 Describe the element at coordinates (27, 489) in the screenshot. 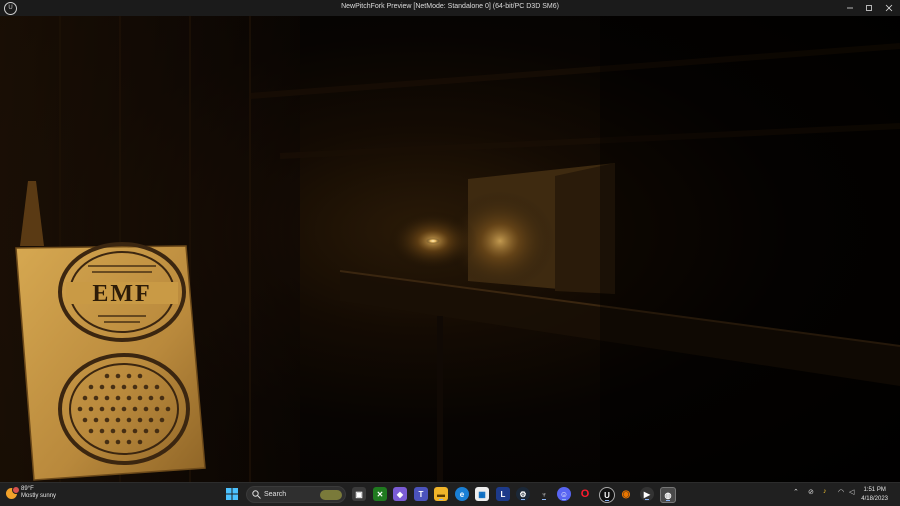

I see `weather-temperature: 89°F` at that location.